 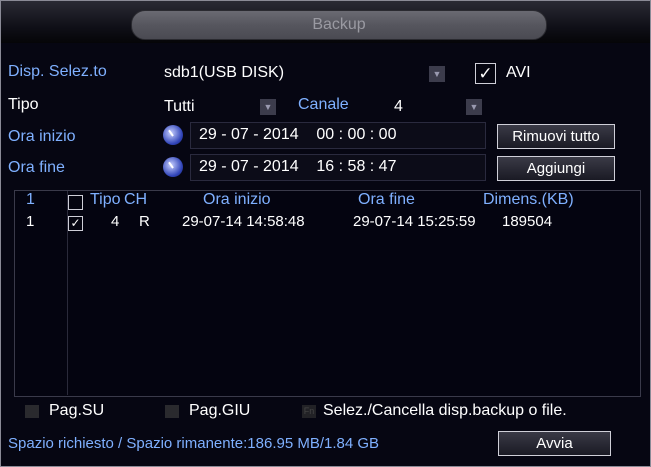 I want to click on row-type: R, so click(x=144, y=221).